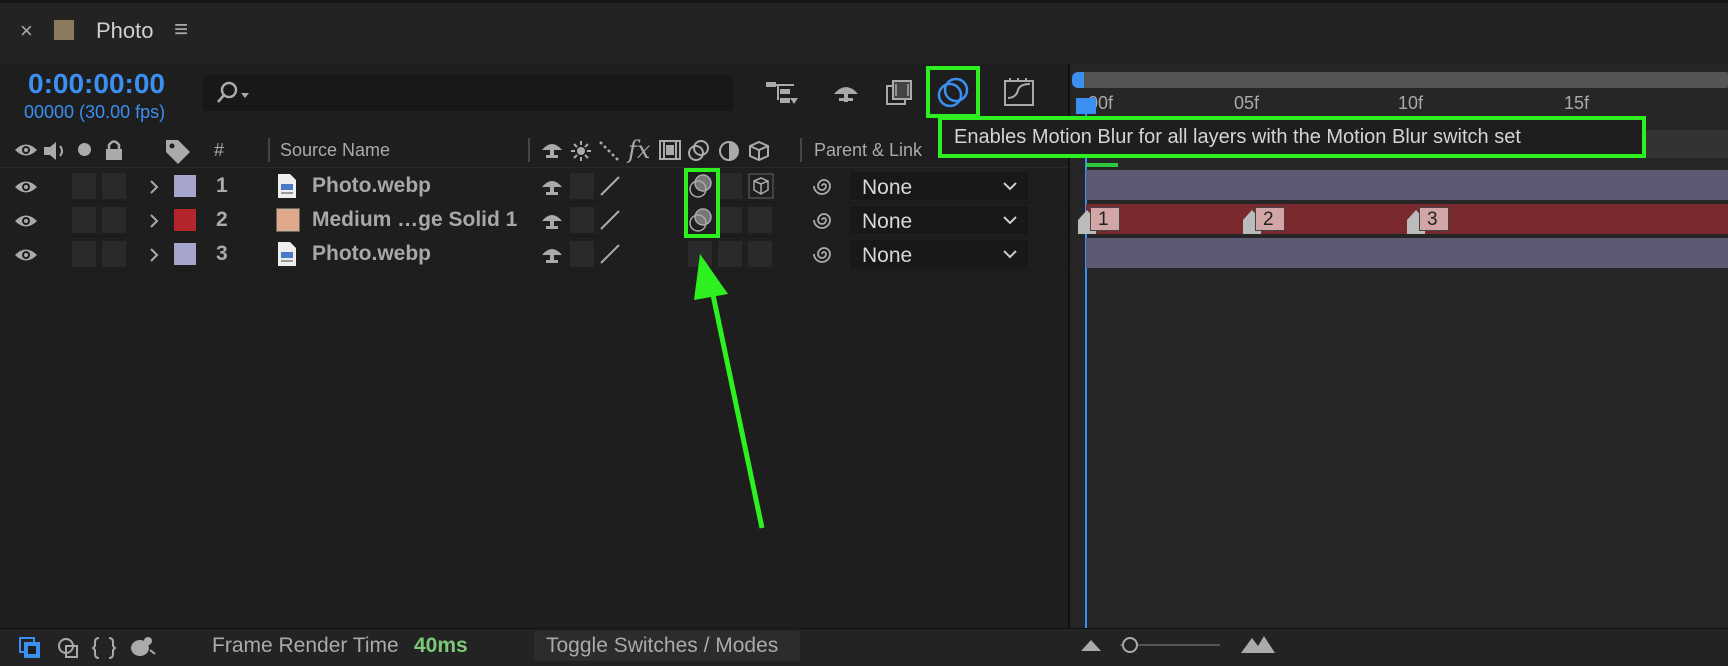  I want to click on frame-blend-header-icon, so click(670, 150).